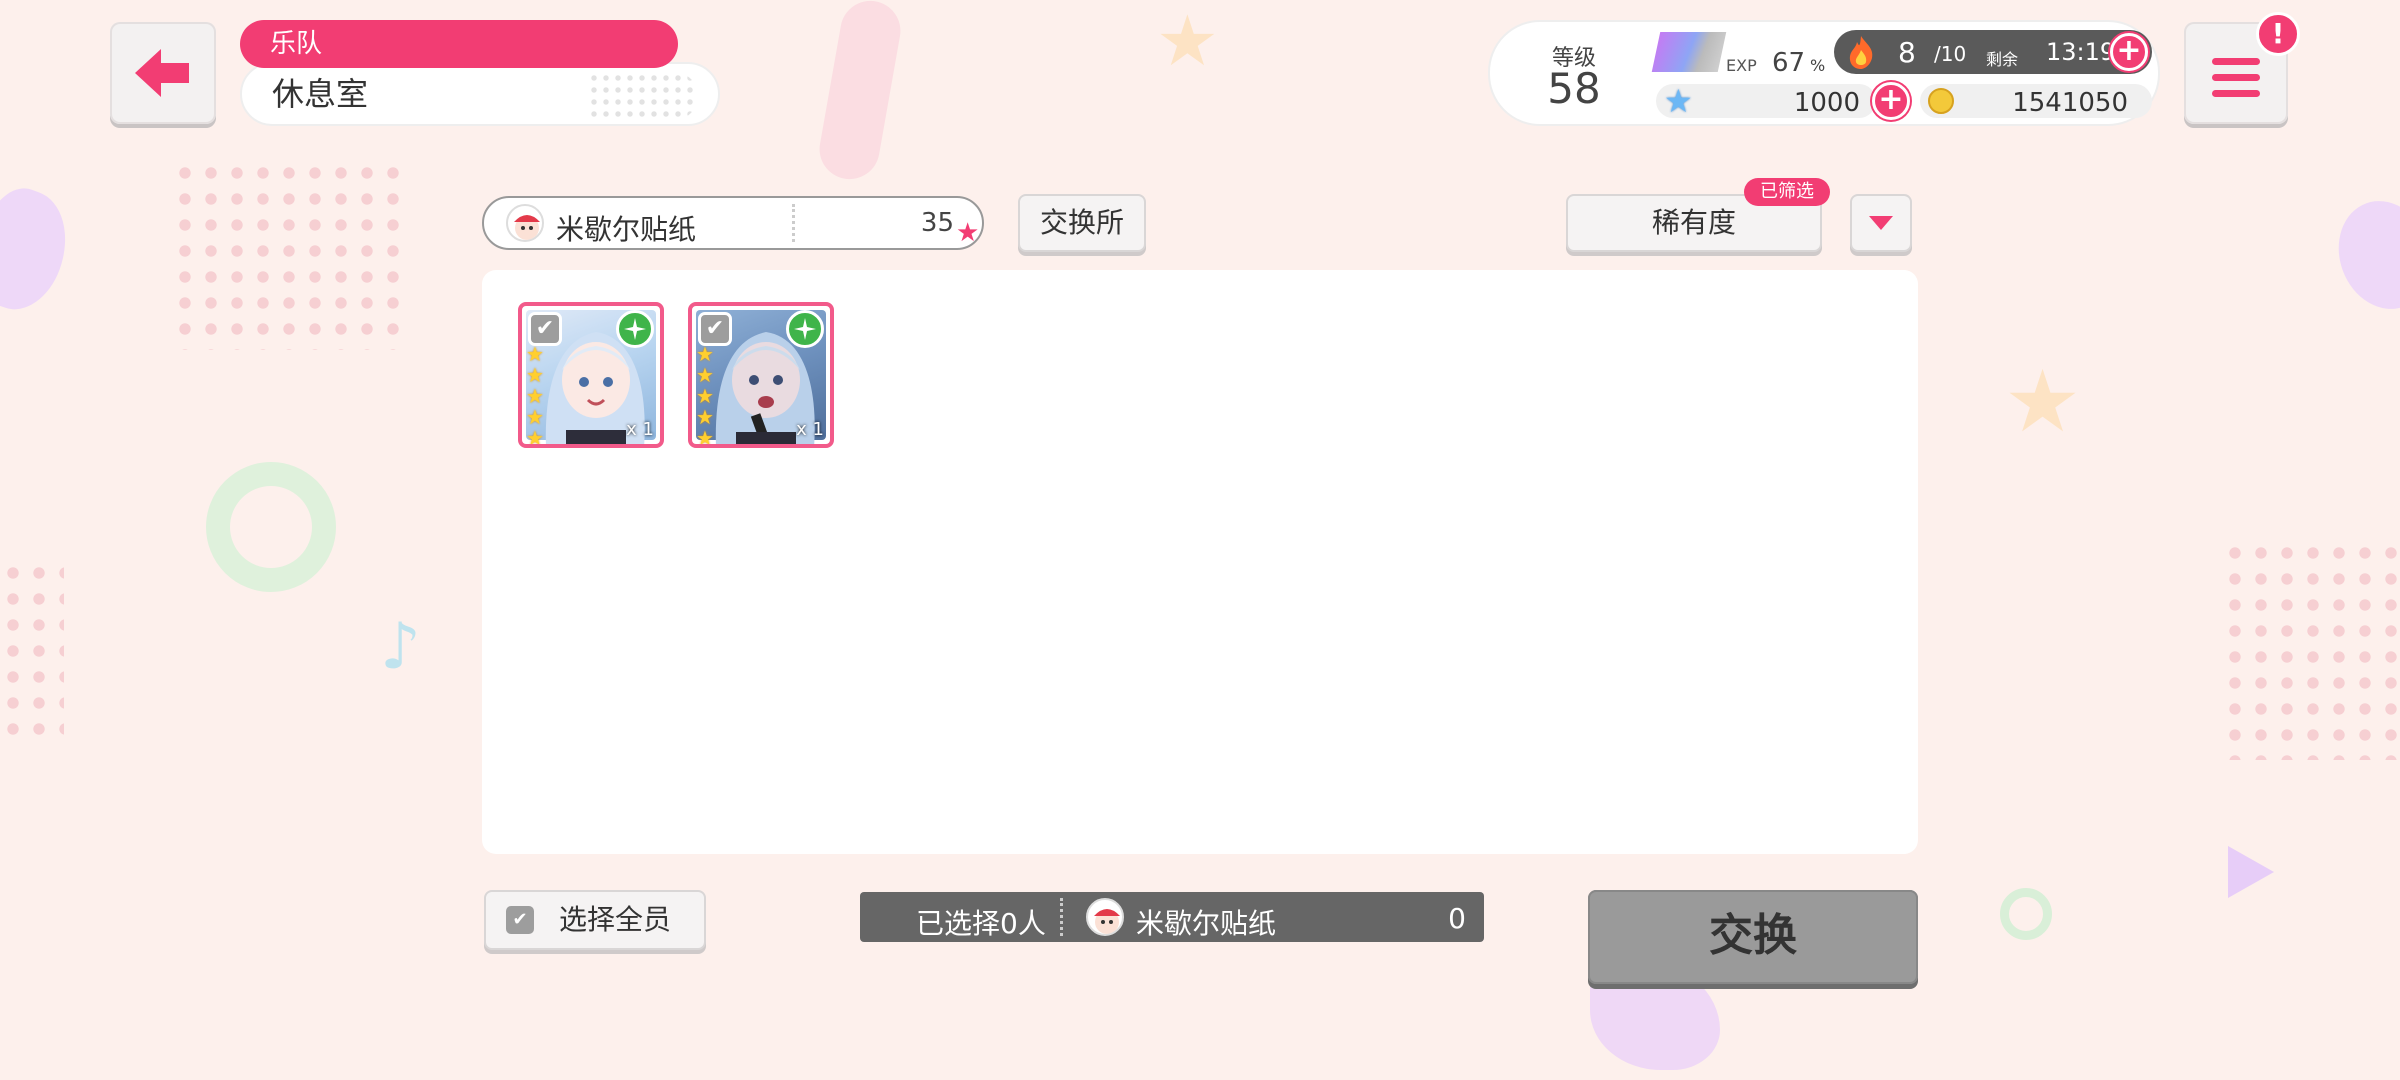 The image size is (2400, 1080). I want to click on triangle-down-icon, so click(1881, 223).